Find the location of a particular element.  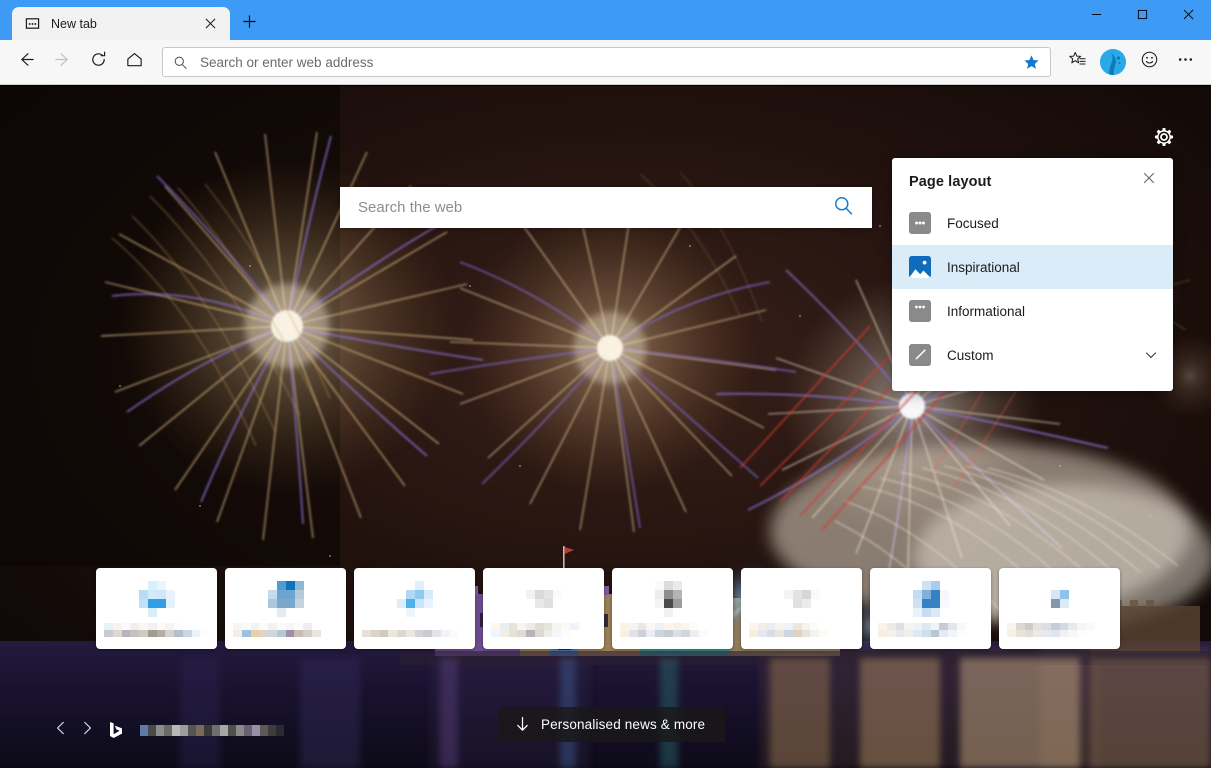

refresh-button is located at coordinates (98, 62).